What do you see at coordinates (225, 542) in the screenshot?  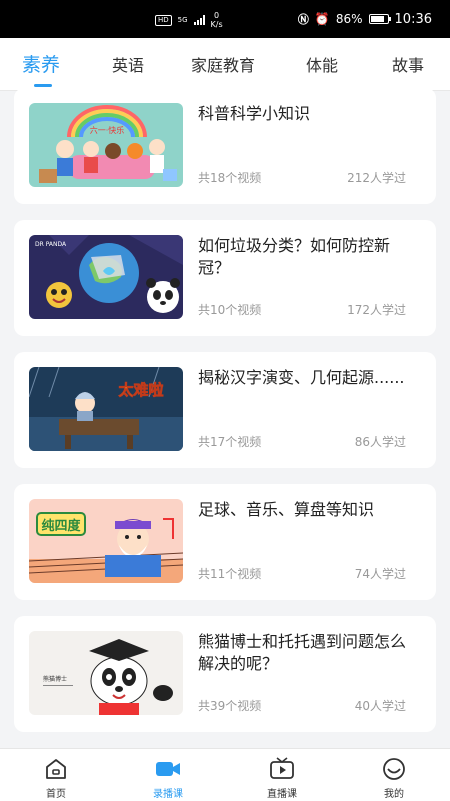 I see `course-card: 纯四度 足球、音乐、算盘等知识 共11个视频 74人学过` at bounding box center [225, 542].